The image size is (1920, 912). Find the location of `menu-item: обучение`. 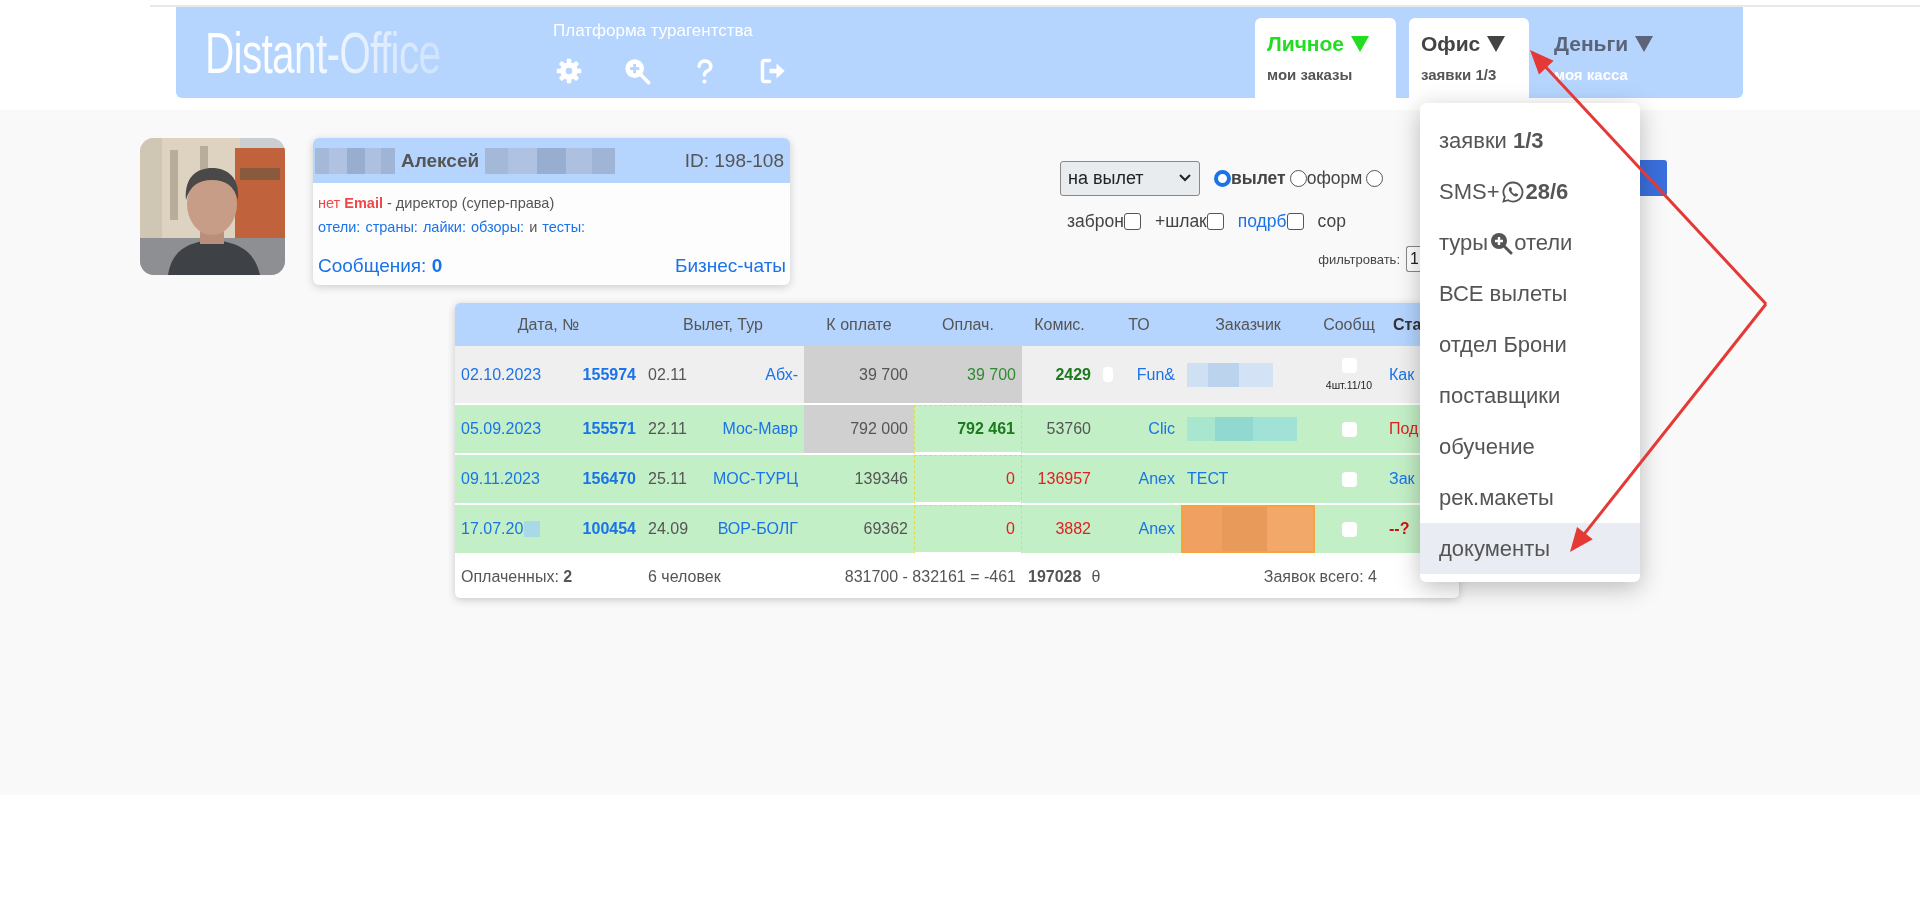

menu-item: обучение is located at coordinates (1530, 446).